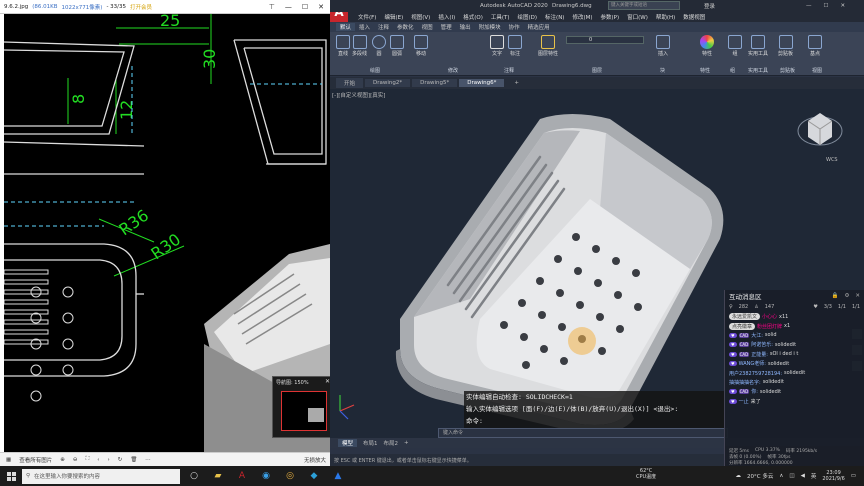 Image resolution: width=864 pixels, height=486 pixels. I want to click on panel-modify: 修改, so click(453, 70).